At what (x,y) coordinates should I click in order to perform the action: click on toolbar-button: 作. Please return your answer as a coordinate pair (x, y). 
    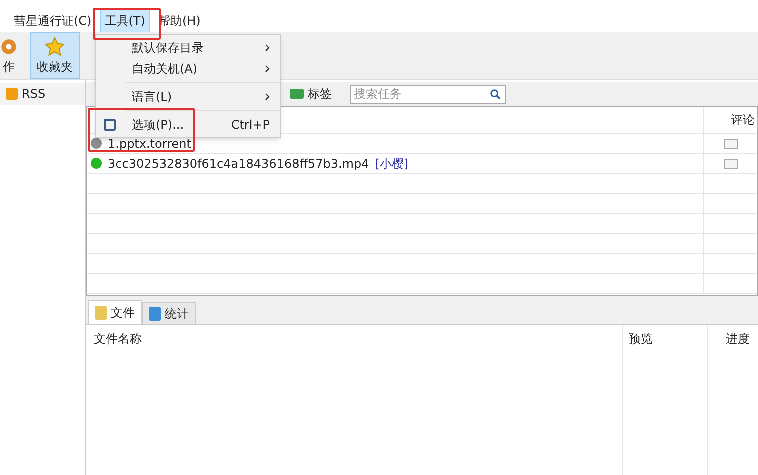
    Looking at the image, I should click on (13, 55).